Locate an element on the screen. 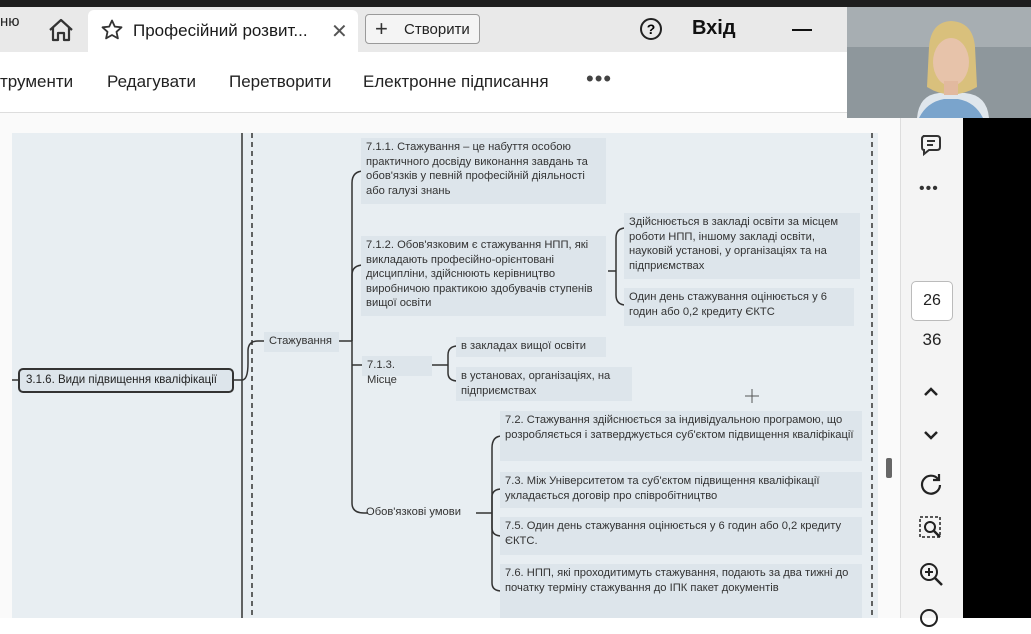 The image size is (1031, 634). menu-convert: Перетворити is located at coordinates (280, 82).